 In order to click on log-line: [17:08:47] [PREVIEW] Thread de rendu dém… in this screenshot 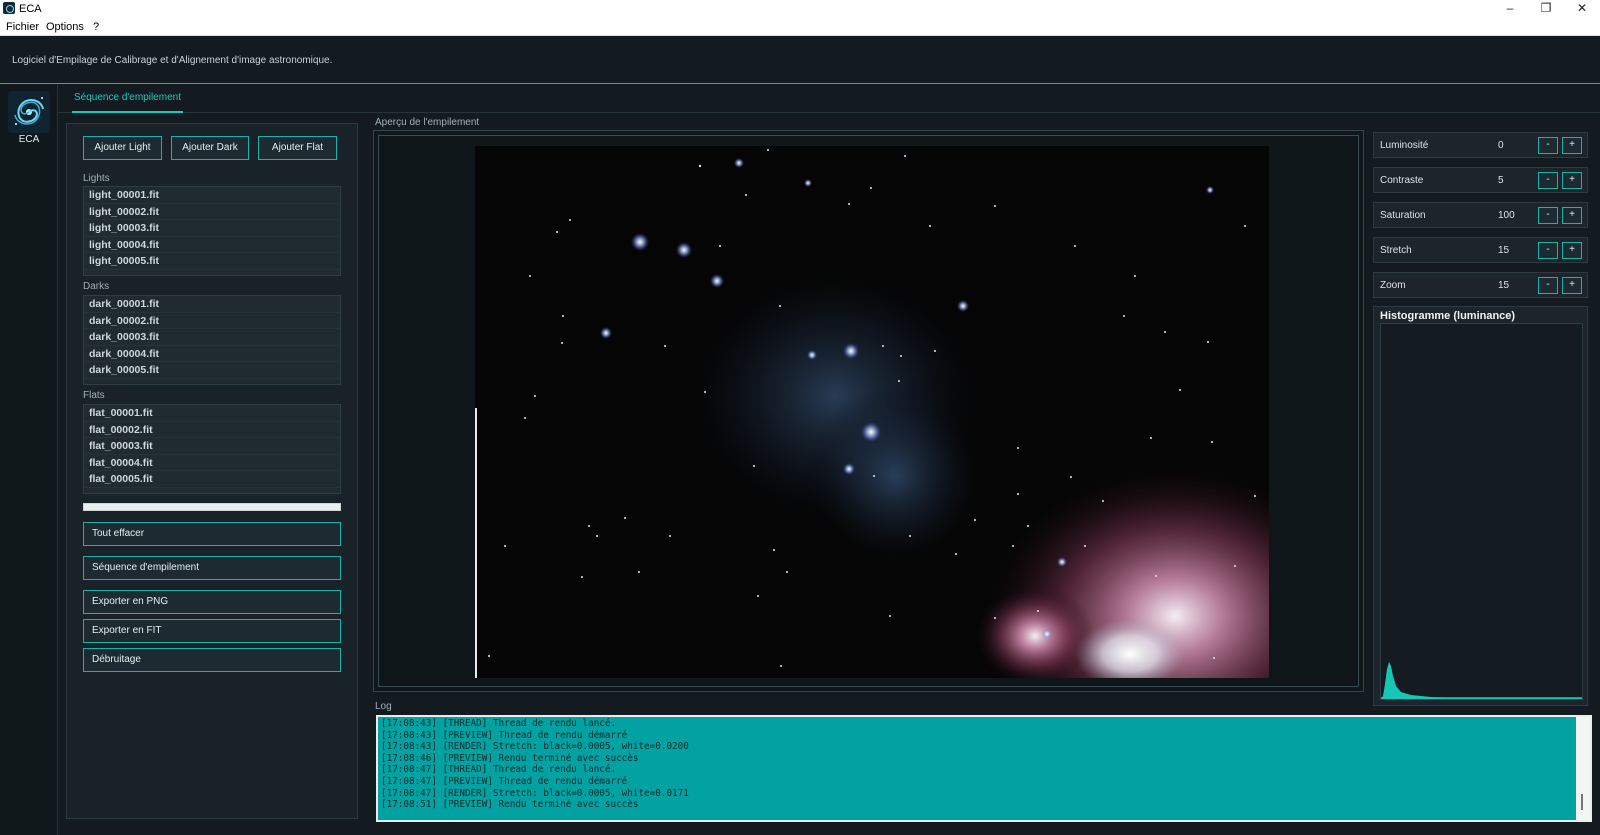, I will do `click(504, 781)`.